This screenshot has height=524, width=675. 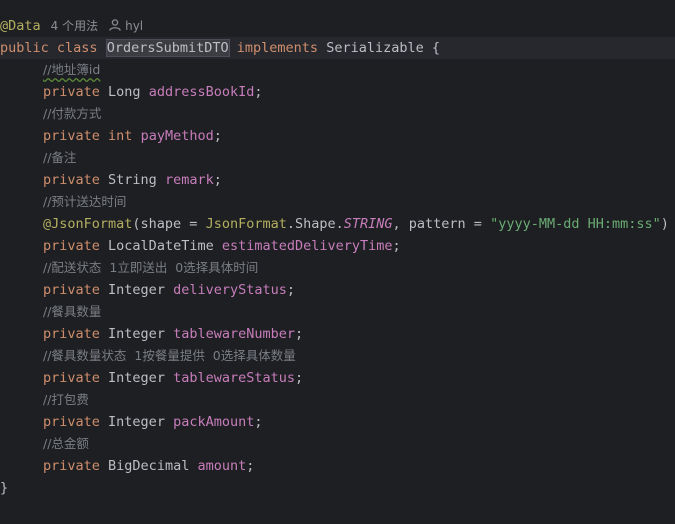 I want to click on pattern-string: "yyyy-MM-dd HH:mm:ss", so click(x=575, y=224).